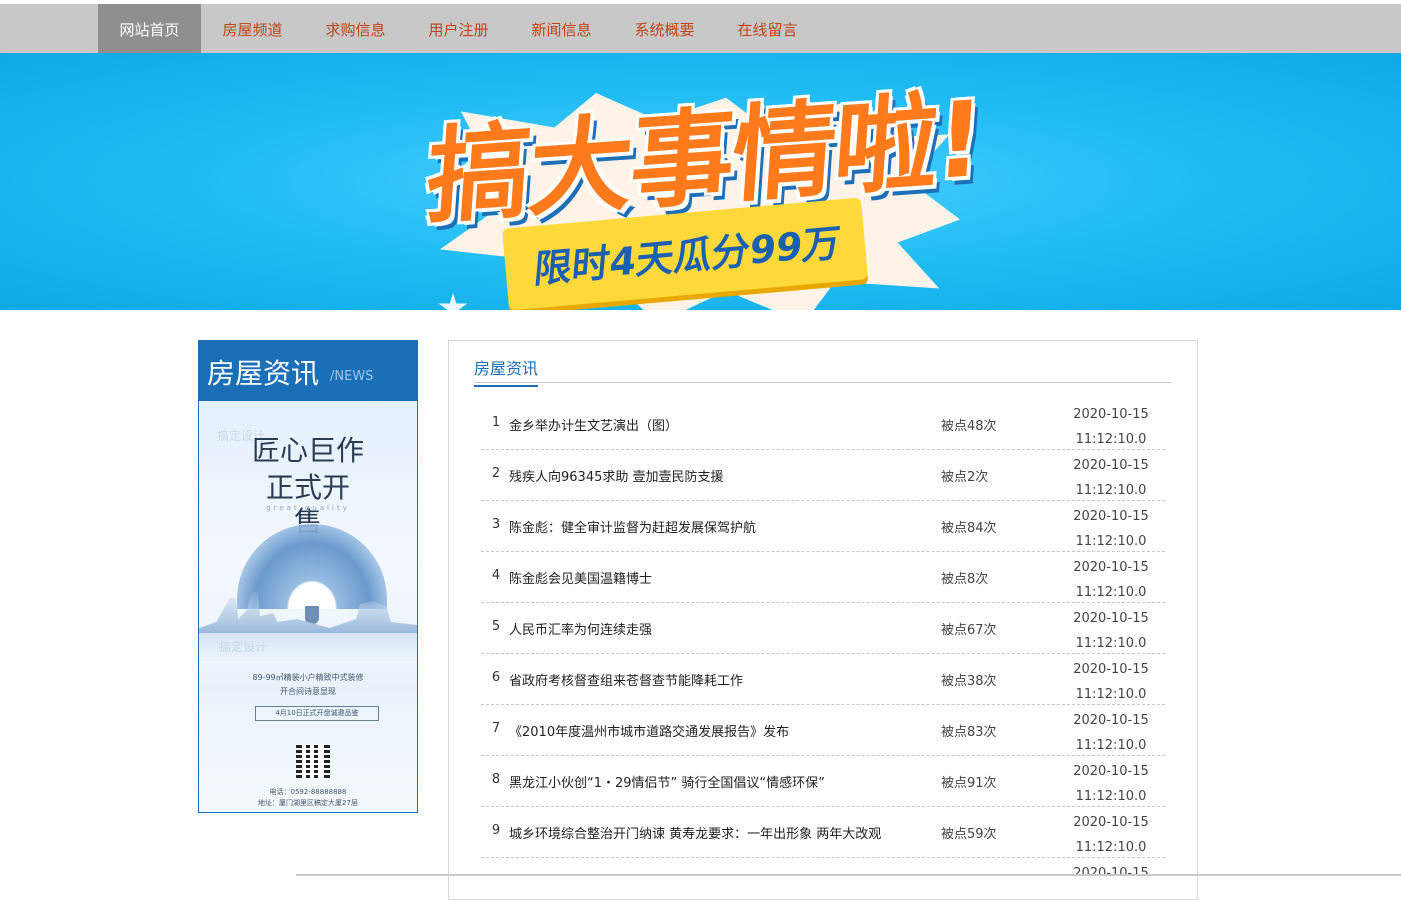  Describe the element at coordinates (496, 677) in the screenshot. I see `news-row-number: 6` at that location.